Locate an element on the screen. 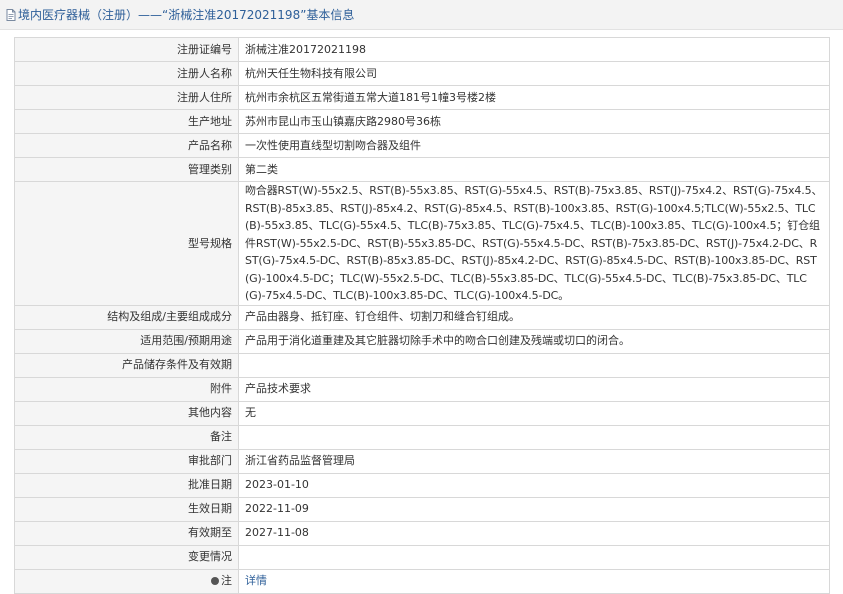 The height and width of the screenshot is (594, 843). table-row: 批准日期 2023-01-10 is located at coordinates (422, 485).